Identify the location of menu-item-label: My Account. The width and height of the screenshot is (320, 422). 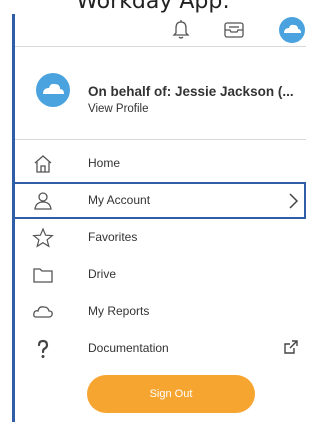
(119, 200).